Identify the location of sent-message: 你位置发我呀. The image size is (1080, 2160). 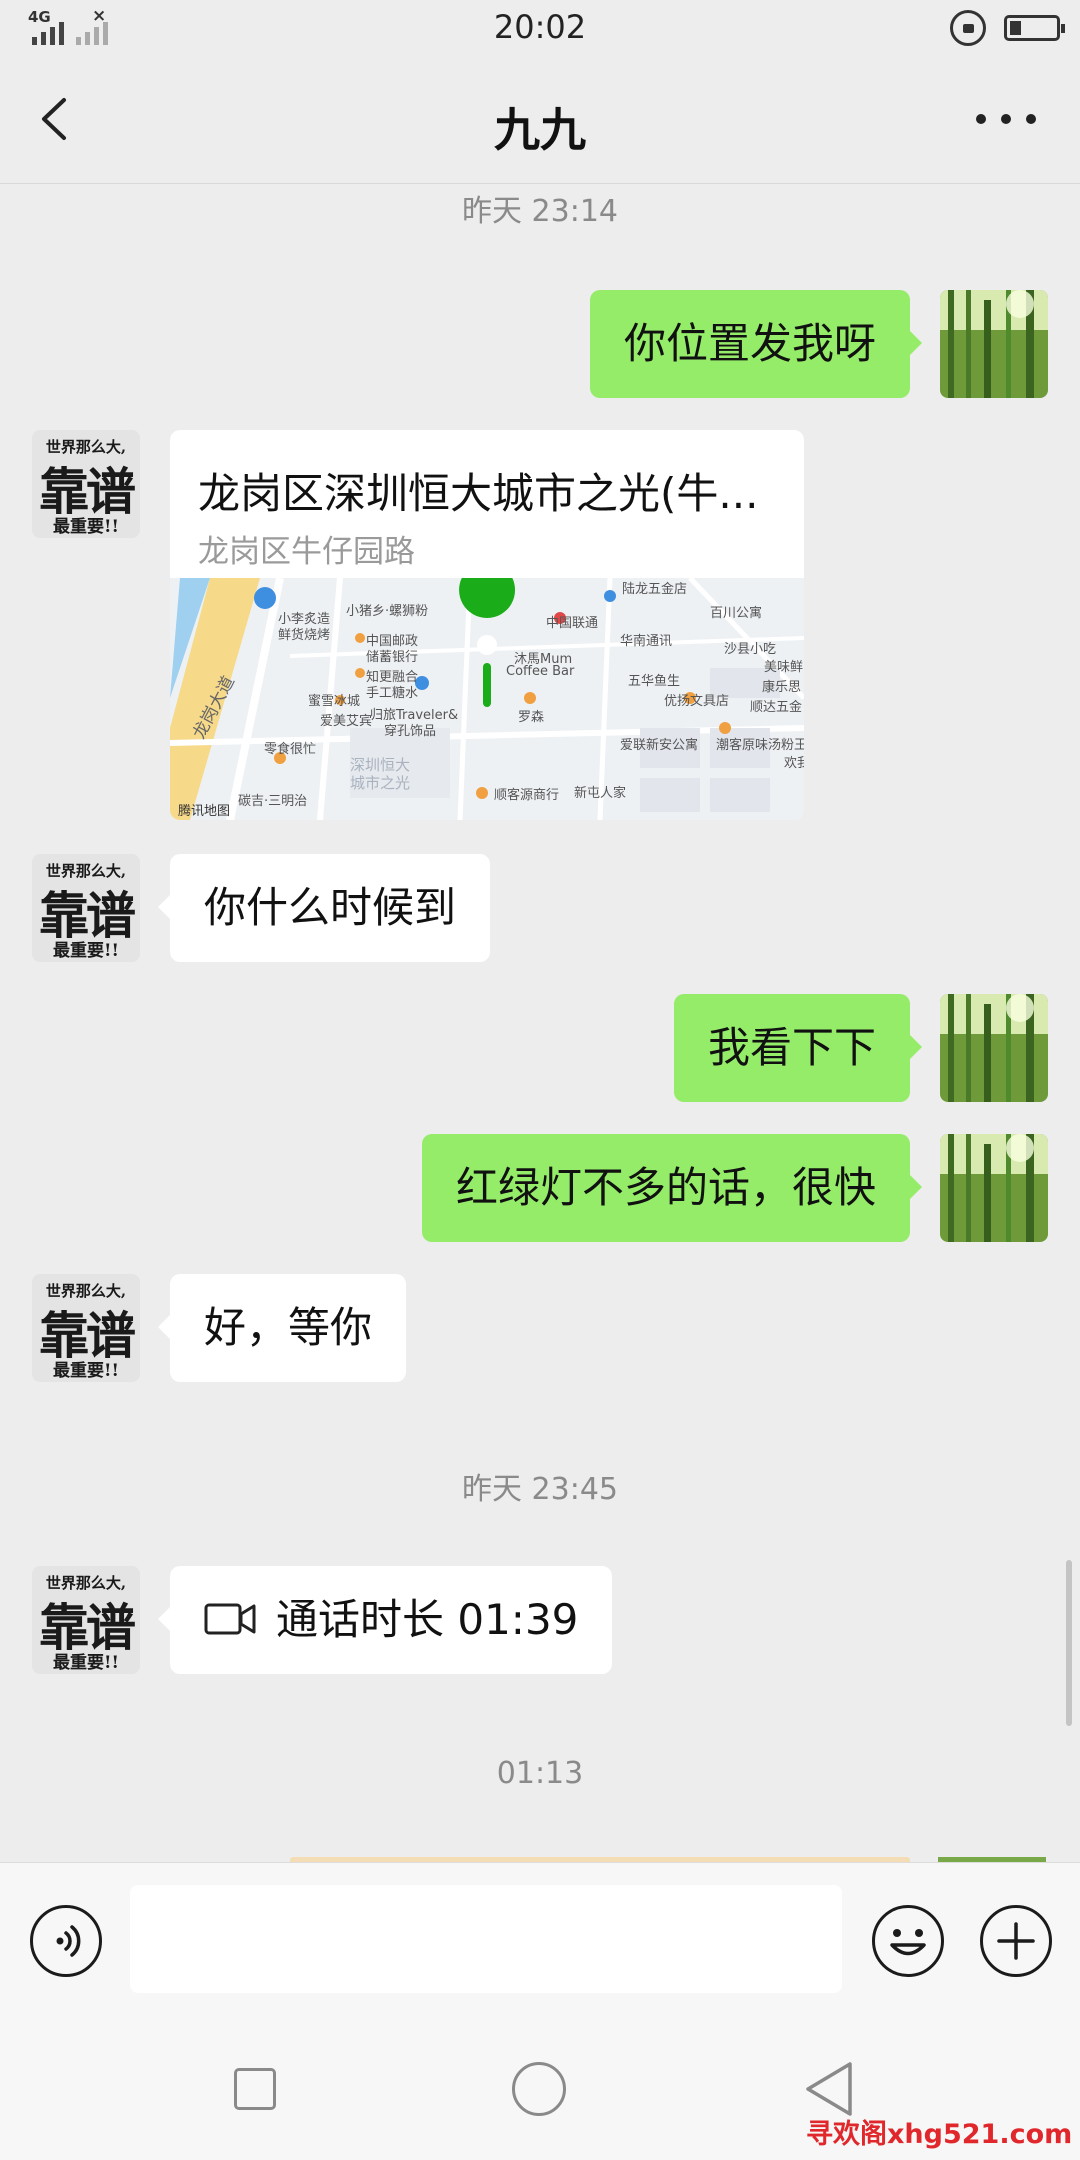
(756, 344).